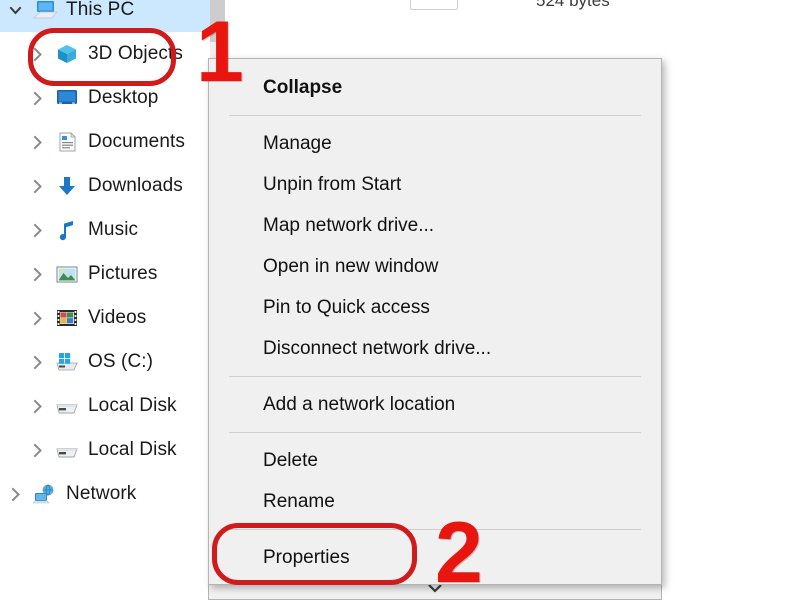 Image resolution: width=800 pixels, height=600 pixels. Describe the element at coordinates (121, 361) in the screenshot. I see `tree-item-label: OS (C:)` at that location.